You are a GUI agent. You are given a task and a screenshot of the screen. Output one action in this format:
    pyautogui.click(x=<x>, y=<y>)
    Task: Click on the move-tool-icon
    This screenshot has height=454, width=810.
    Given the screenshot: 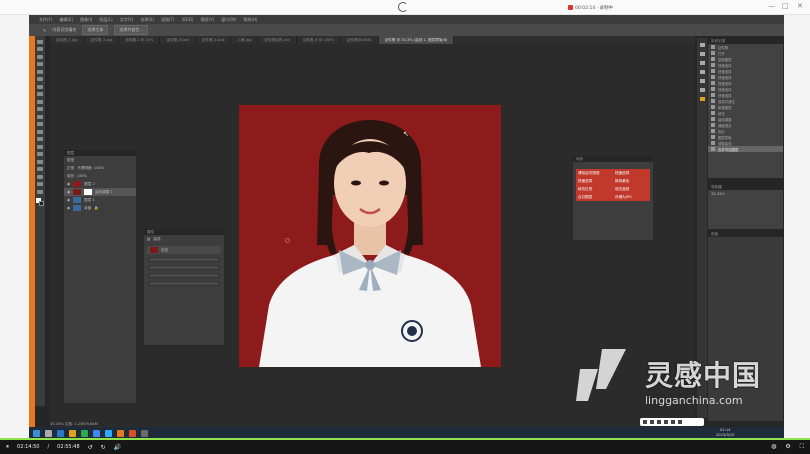 What is the action you would take?
    pyautogui.click(x=40, y=41)
    